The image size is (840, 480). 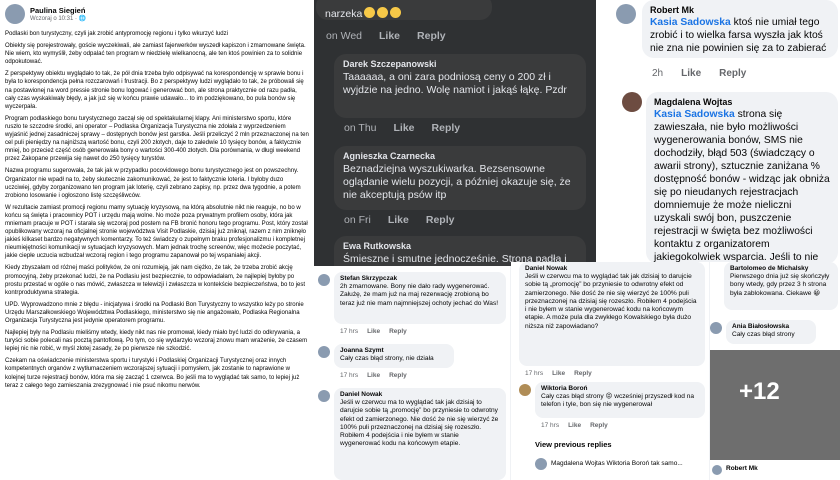 I want to click on commenter-name: Wiktoria Boroń, so click(x=620, y=388).